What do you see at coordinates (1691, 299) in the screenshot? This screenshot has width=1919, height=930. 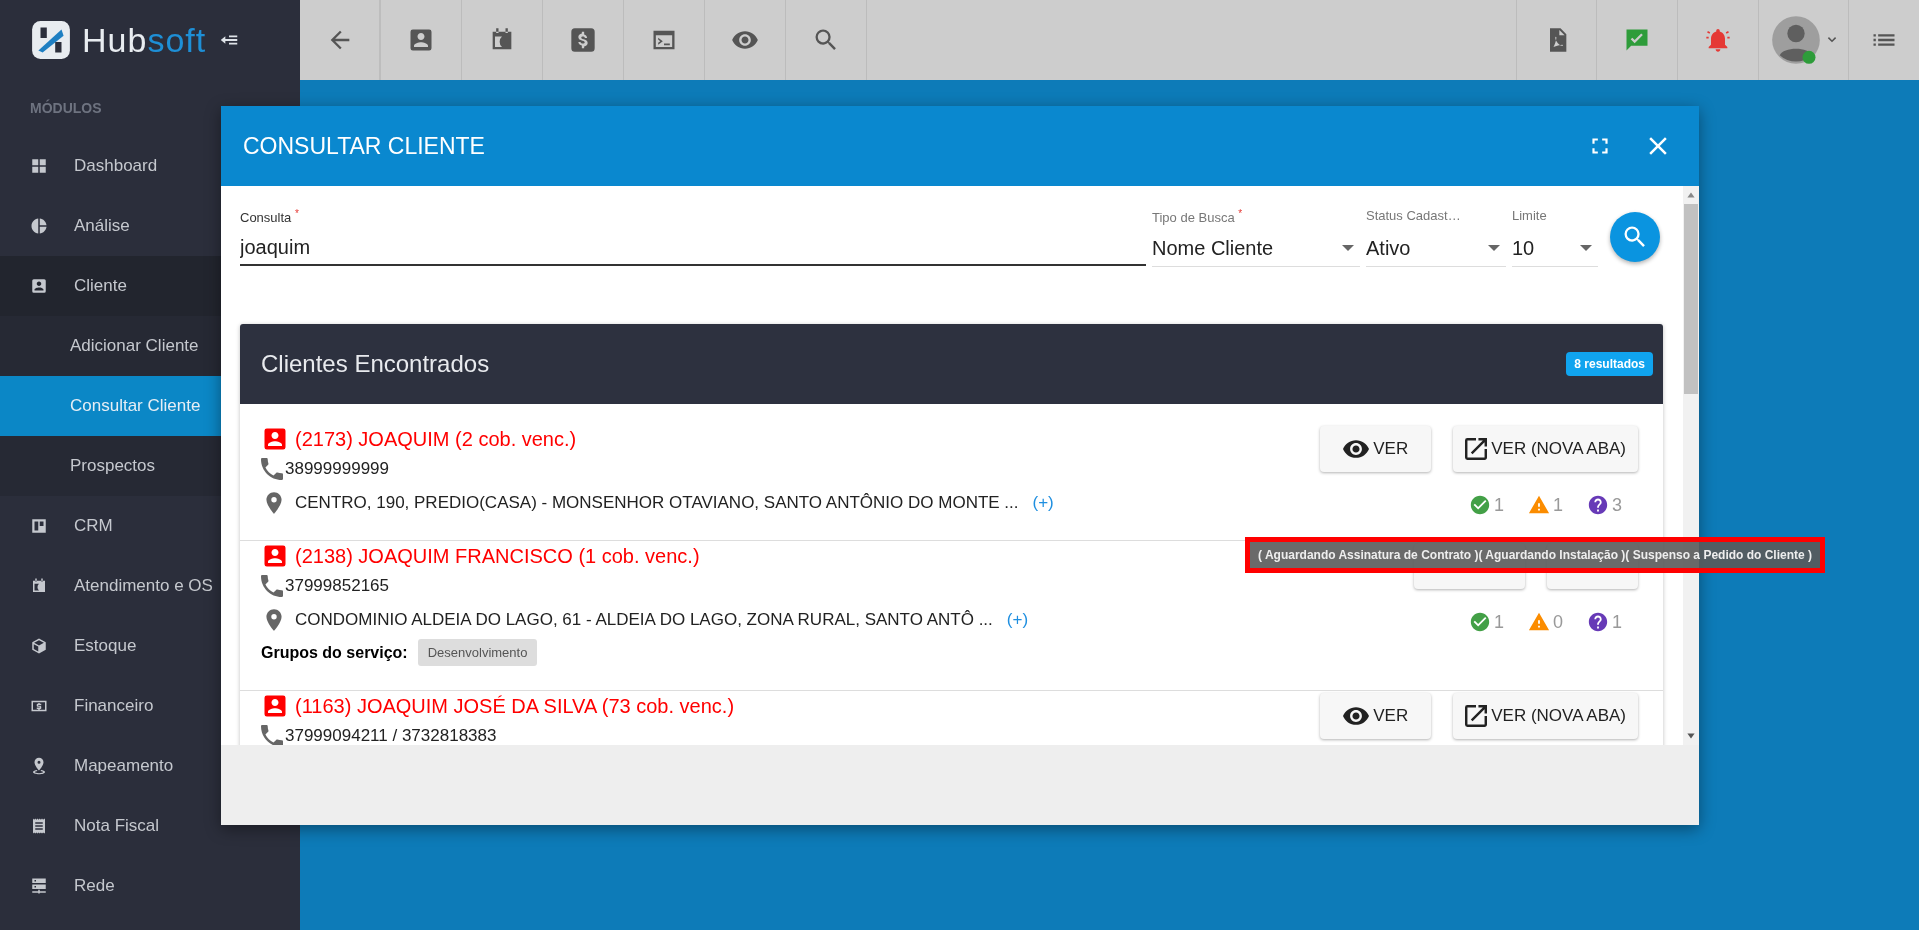 I see `scrollbar-thumb` at bounding box center [1691, 299].